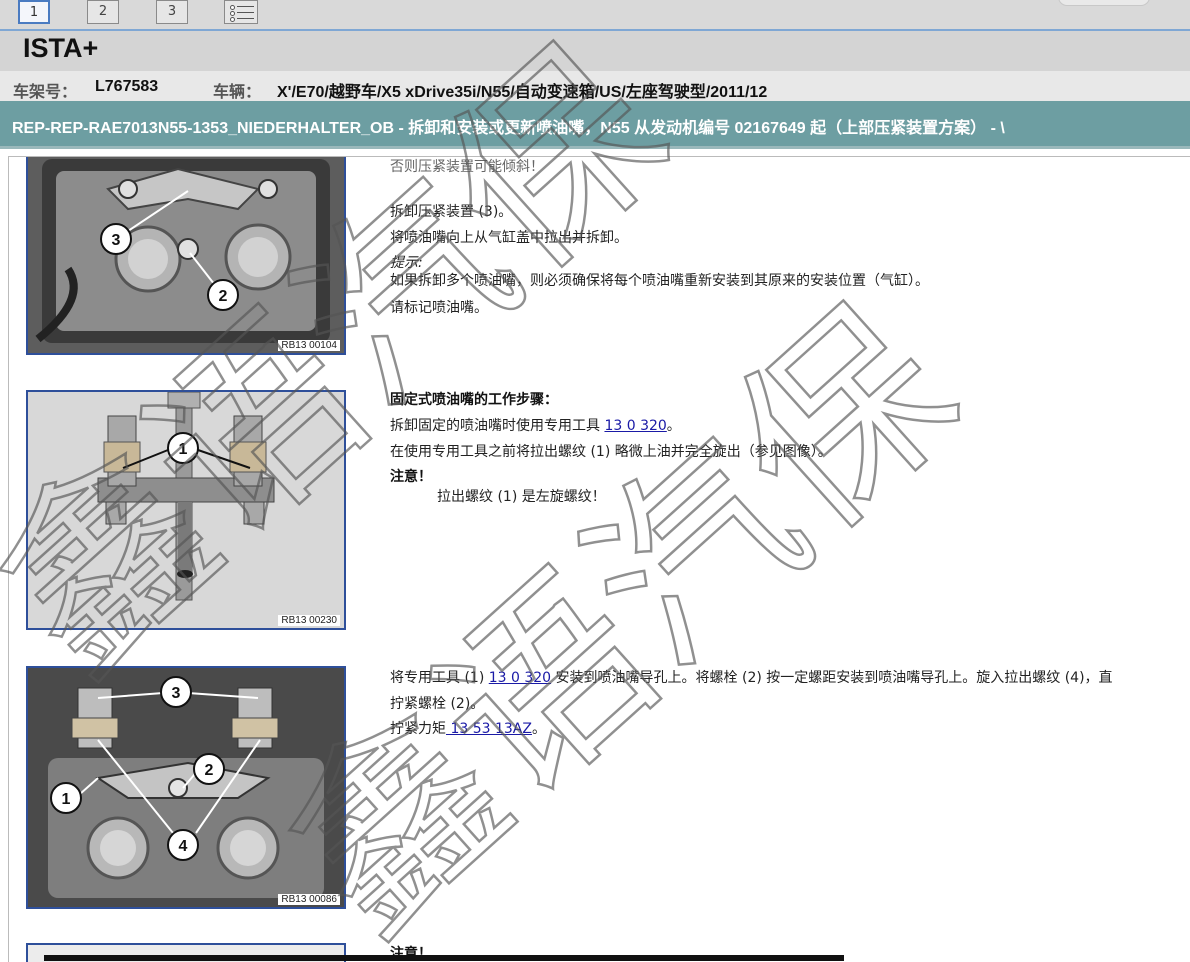  I want to click on tool-installed-image: 3 2 1 4, so click(186, 787).